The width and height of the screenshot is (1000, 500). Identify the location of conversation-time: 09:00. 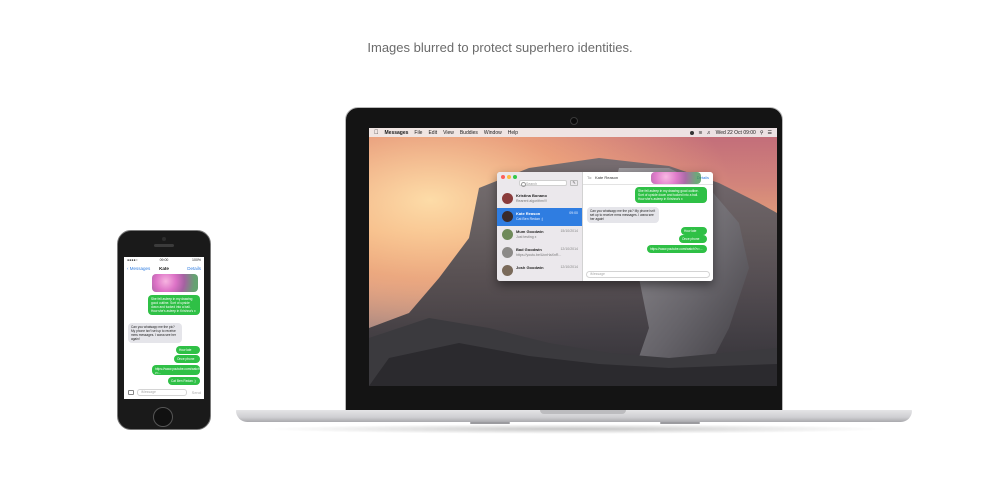
(573, 213).